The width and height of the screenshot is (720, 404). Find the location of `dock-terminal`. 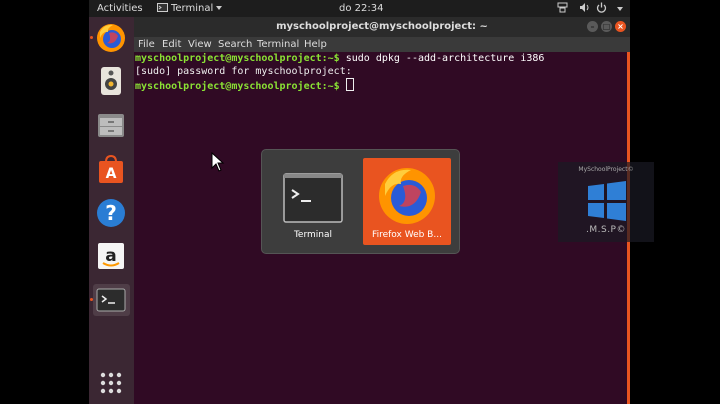

dock-terminal is located at coordinates (111, 300).